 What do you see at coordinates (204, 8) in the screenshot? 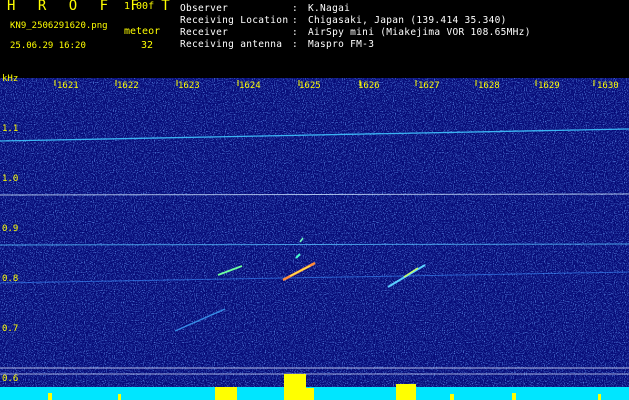
I see `info-key: Observer` at bounding box center [204, 8].